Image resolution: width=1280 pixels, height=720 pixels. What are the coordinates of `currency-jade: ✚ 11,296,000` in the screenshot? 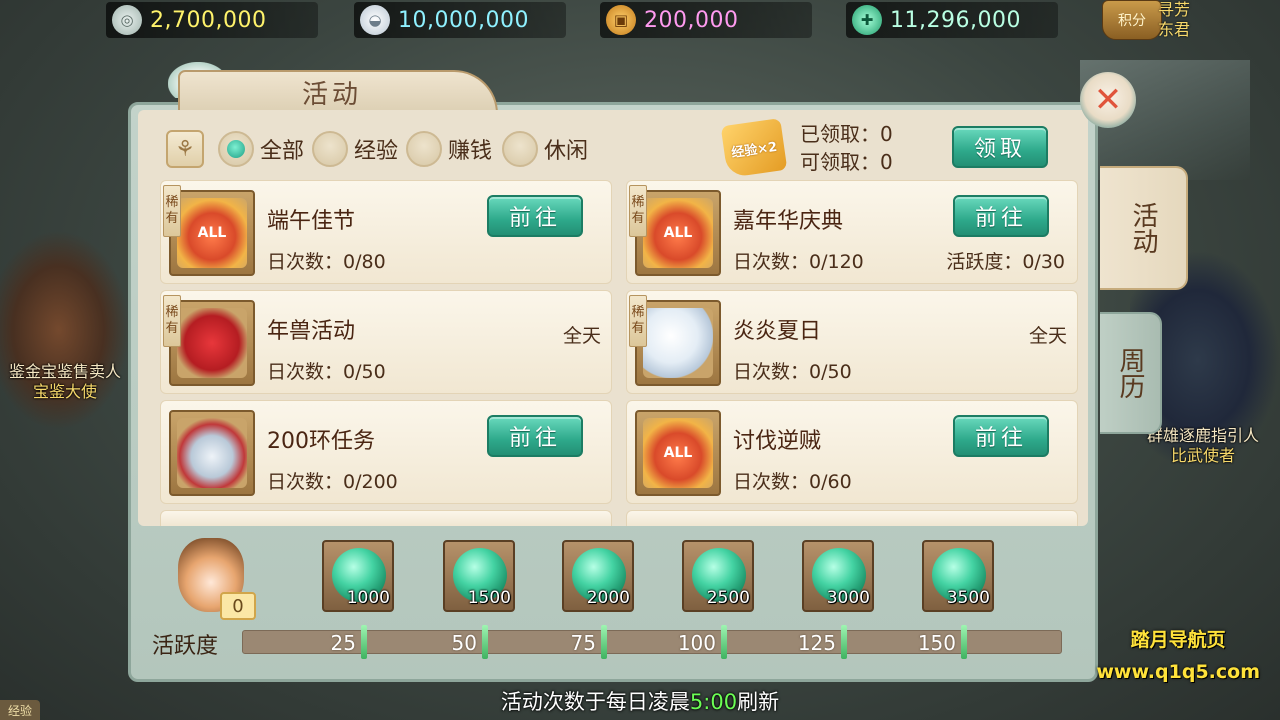 It's located at (952, 20).